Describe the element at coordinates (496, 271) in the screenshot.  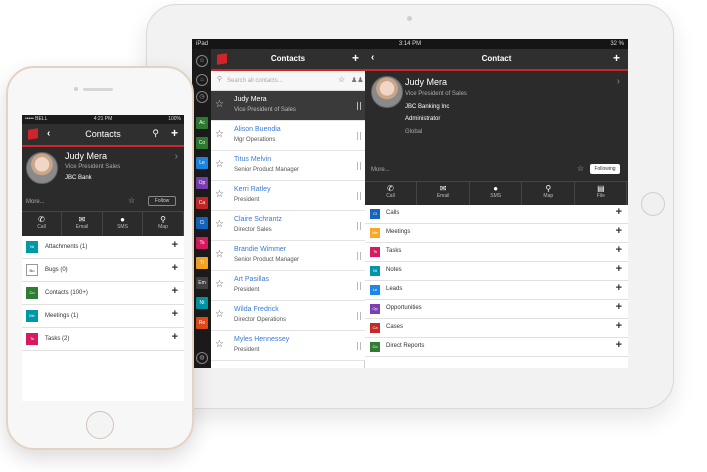
I see `related-row-notes: Nt Notes +` at that location.